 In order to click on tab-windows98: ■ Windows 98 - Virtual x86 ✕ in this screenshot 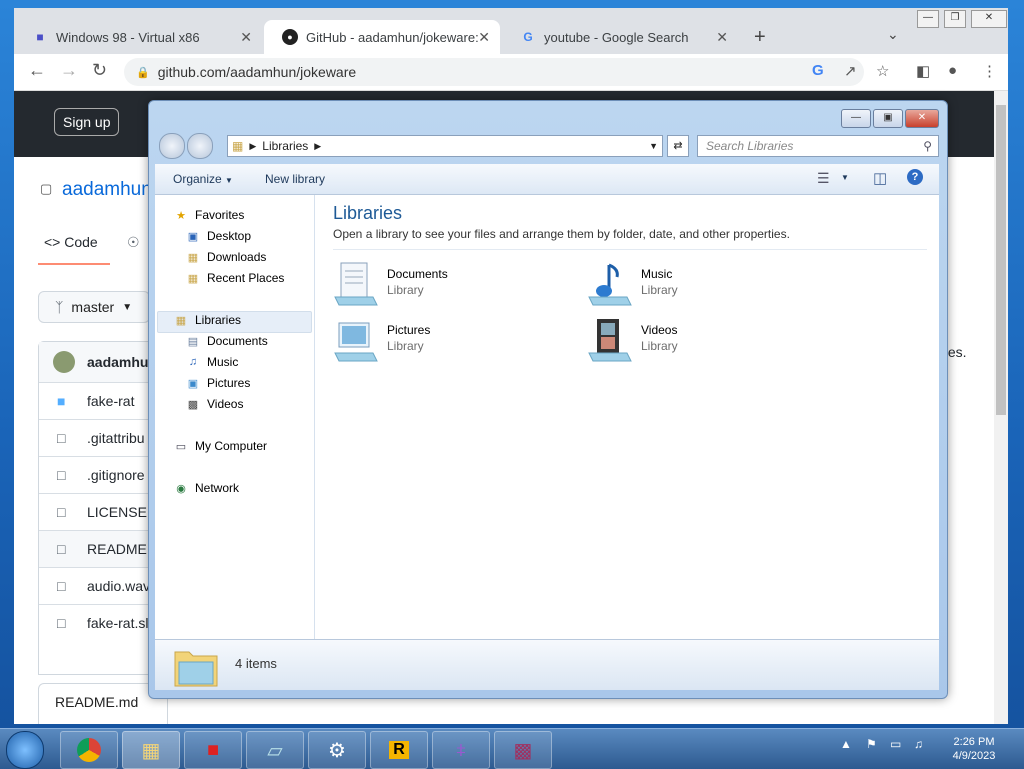, I will do `click(138, 37)`.